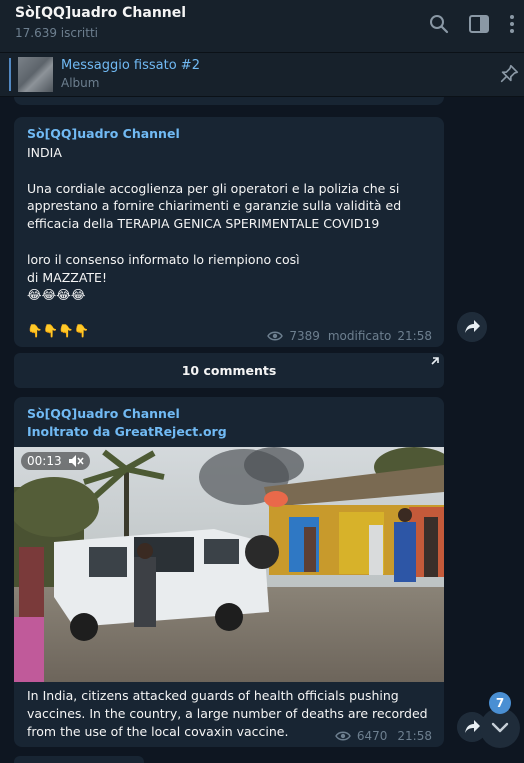 This screenshot has width=524, height=763. What do you see at coordinates (44, 461) in the screenshot?
I see `video-duration: 00:13` at bounding box center [44, 461].